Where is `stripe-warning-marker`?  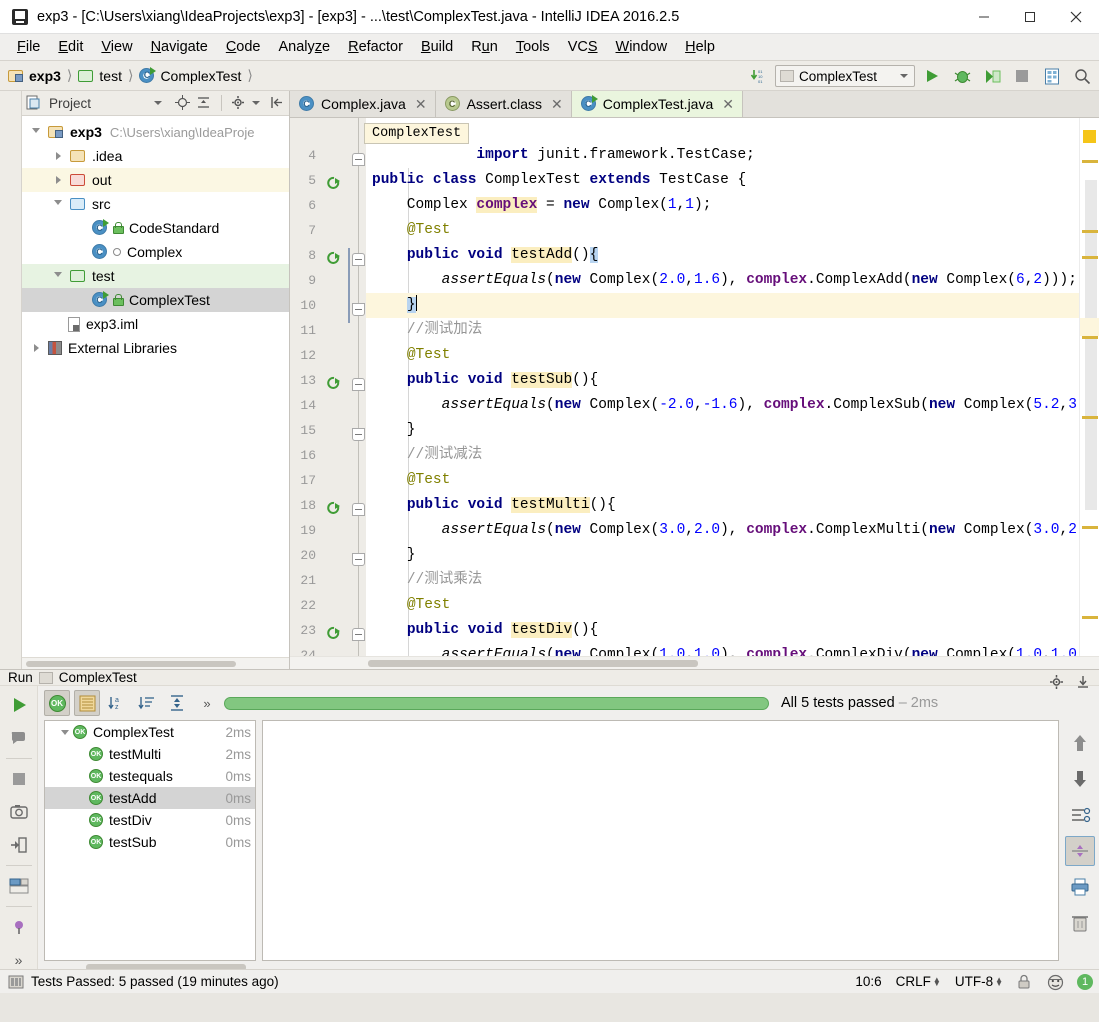 stripe-warning-marker is located at coordinates (1089, 136).